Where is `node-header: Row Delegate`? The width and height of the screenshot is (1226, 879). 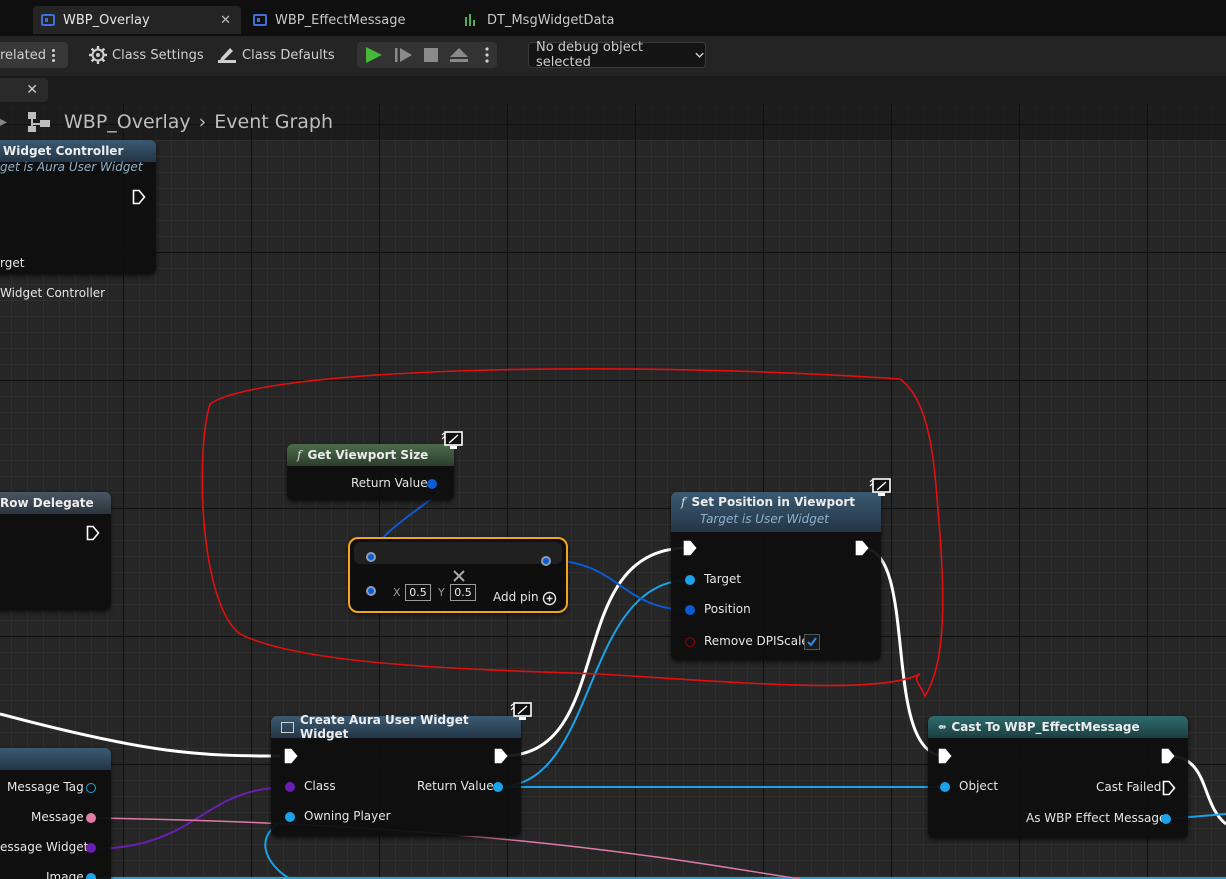
node-header: Row Delegate is located at coordinates (55, 503).